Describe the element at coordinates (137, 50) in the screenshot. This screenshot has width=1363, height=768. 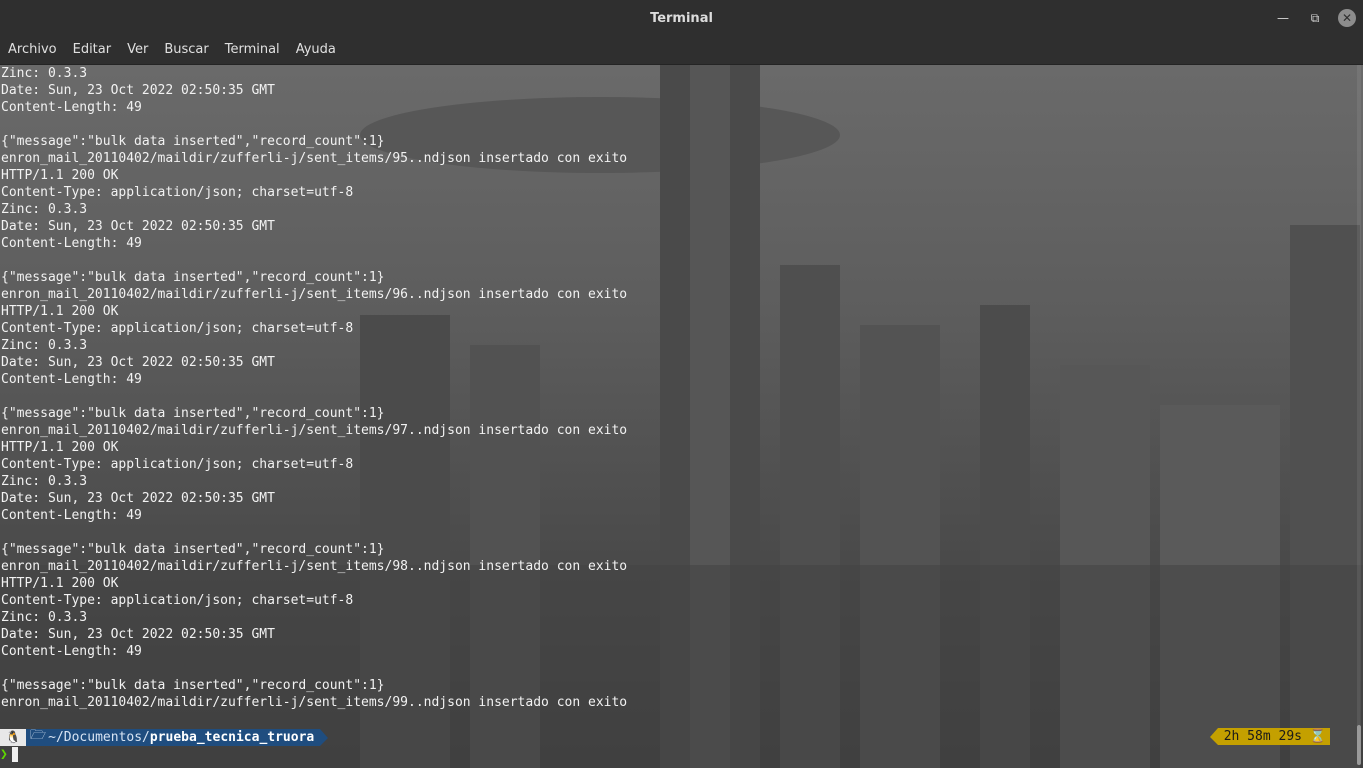
I see `menu-ver: Ver` at that location.